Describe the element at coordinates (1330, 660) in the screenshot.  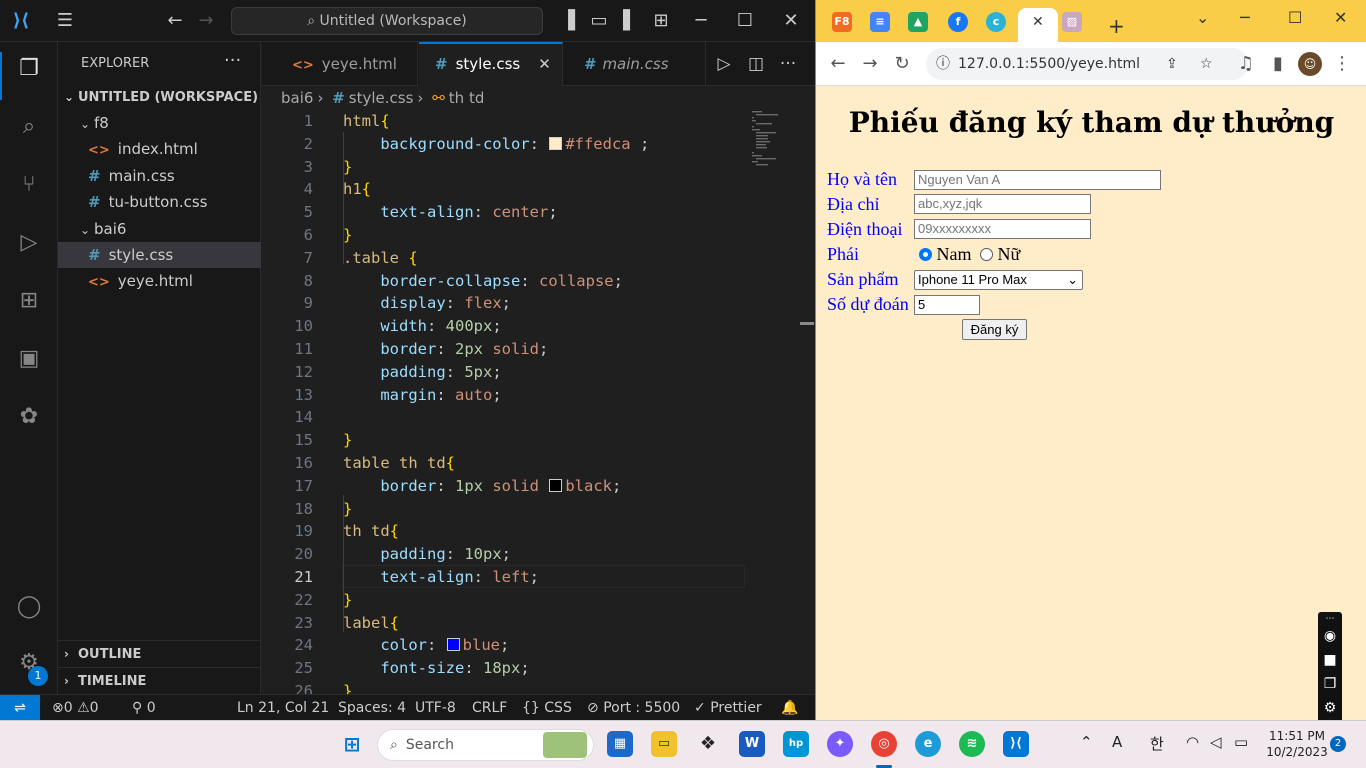
I see `video-icon: ■` at that location.